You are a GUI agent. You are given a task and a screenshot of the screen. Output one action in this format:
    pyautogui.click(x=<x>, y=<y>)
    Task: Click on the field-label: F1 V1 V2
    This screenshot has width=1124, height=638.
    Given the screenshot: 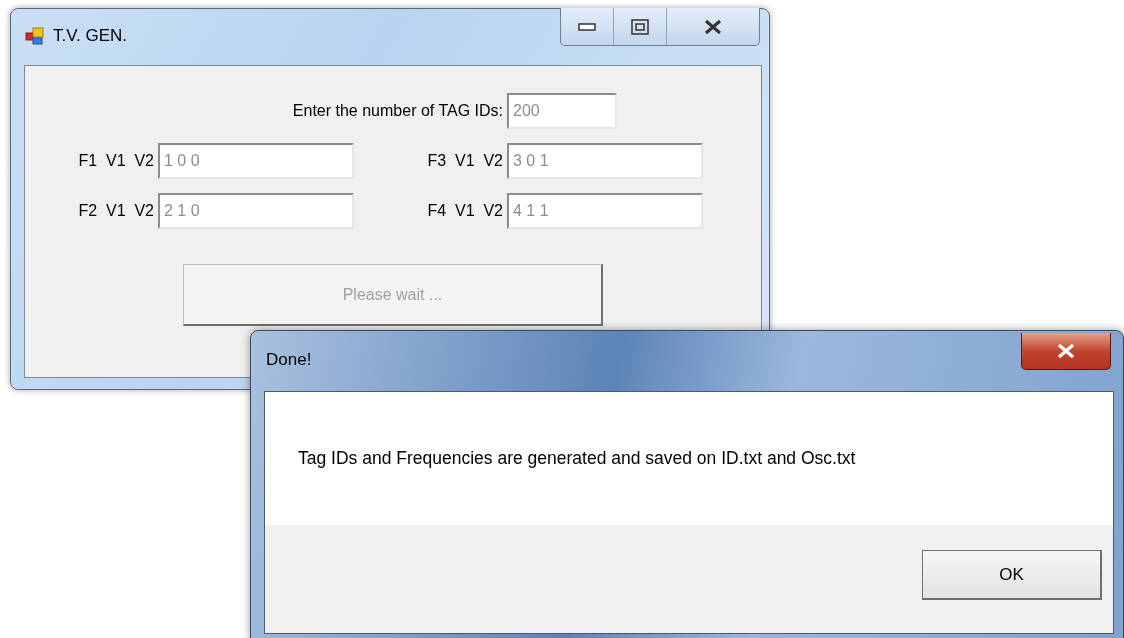 What is the action you would take?
    pyautogui.click(x=116, y=161)
    